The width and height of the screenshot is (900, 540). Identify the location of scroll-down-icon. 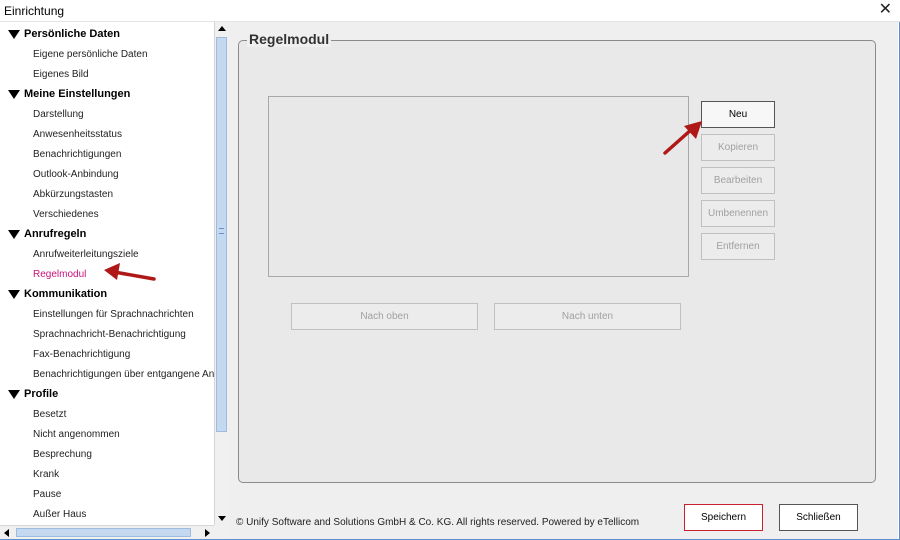
(222, 518).